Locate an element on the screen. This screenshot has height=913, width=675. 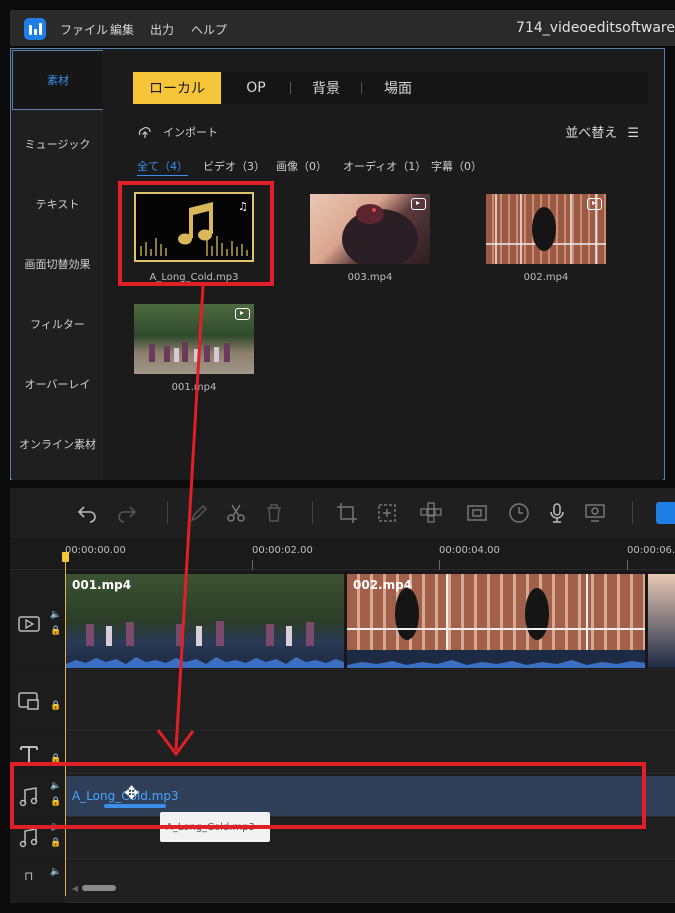
menu-output: 出力 is located at coordinates (162, 29).